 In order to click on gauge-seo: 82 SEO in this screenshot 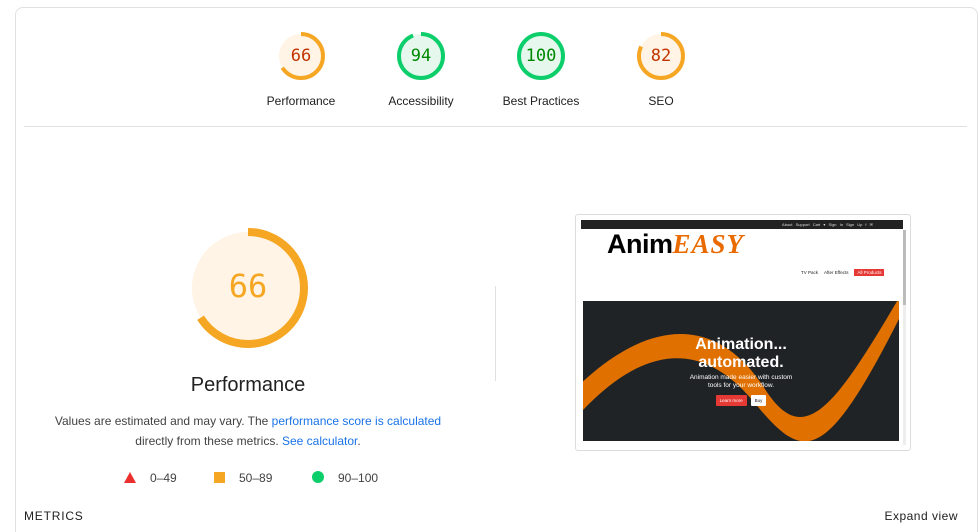, I will do `click(661, 69)`.